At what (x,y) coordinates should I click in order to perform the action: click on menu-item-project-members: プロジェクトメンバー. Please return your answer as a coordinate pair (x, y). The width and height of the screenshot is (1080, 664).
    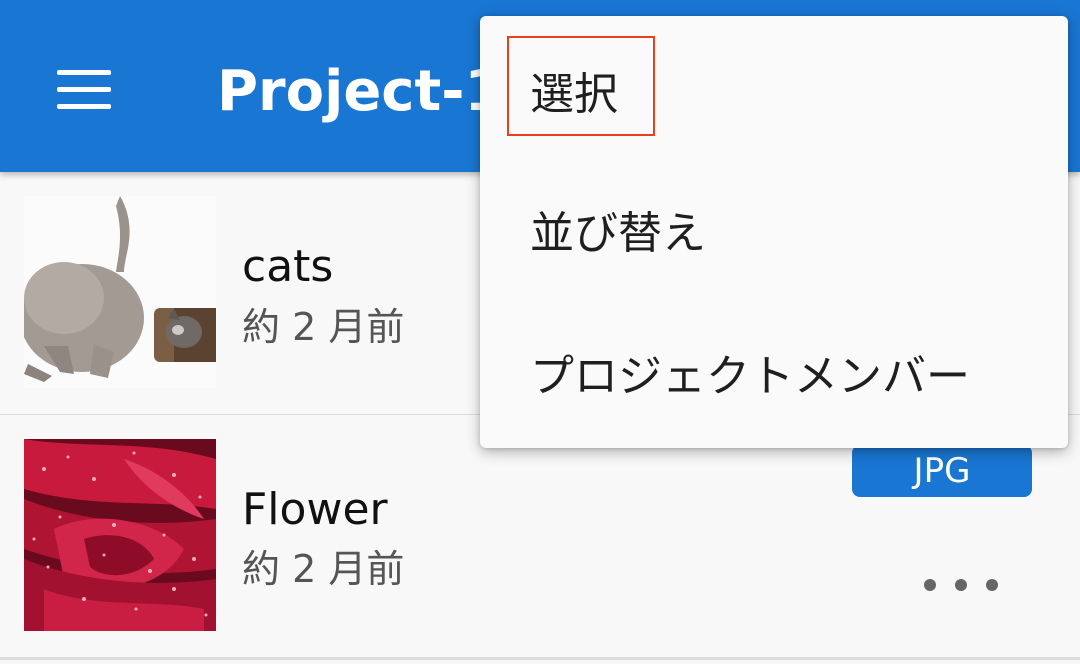
    Looking at the image, I should click on (774, 372).